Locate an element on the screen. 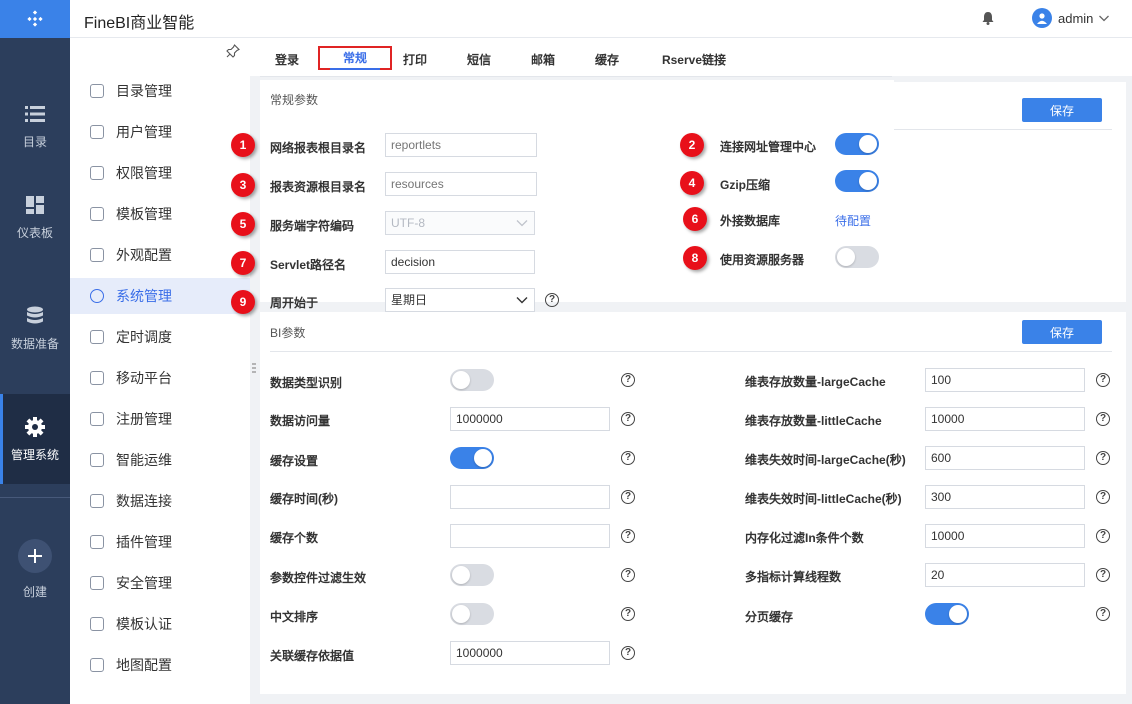 This screenshot has width=1132, height=704. sidebar-item-plugins: 插件管理 is located at coordinates (160, 542).